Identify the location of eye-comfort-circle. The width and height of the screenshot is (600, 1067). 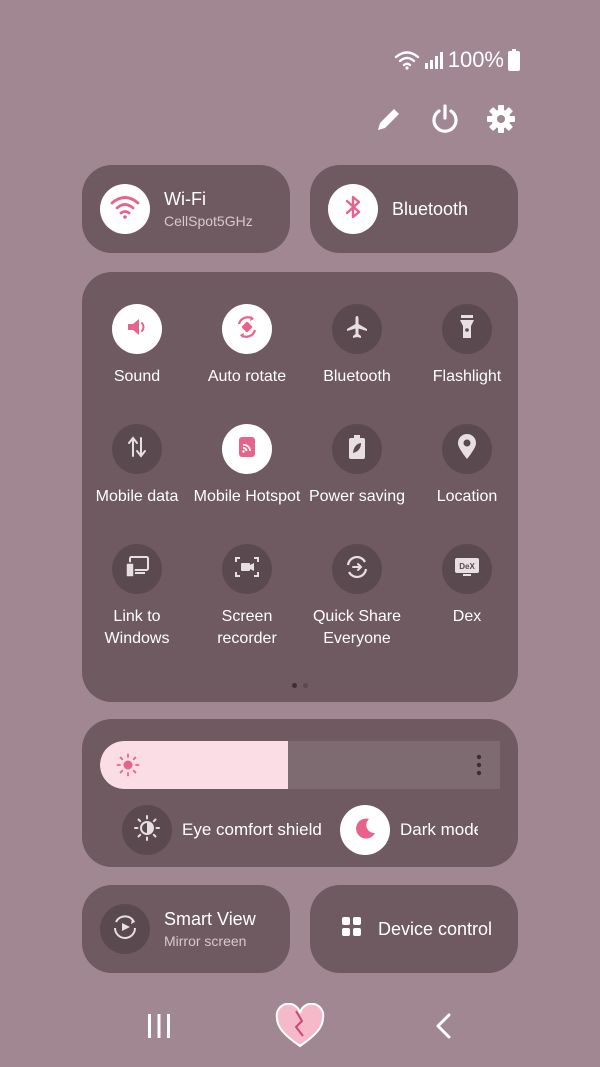
(147, 830).